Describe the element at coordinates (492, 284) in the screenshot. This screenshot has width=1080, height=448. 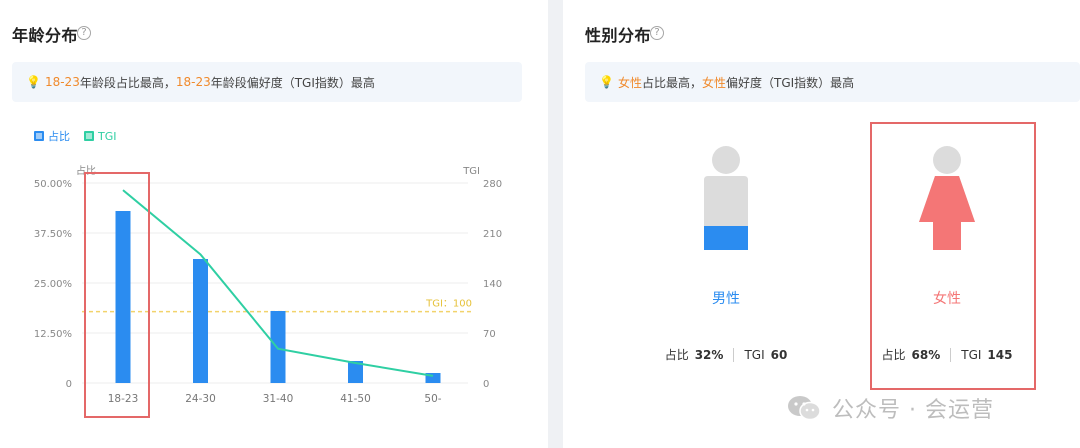
I see `right-tick-label: 140` at that location.